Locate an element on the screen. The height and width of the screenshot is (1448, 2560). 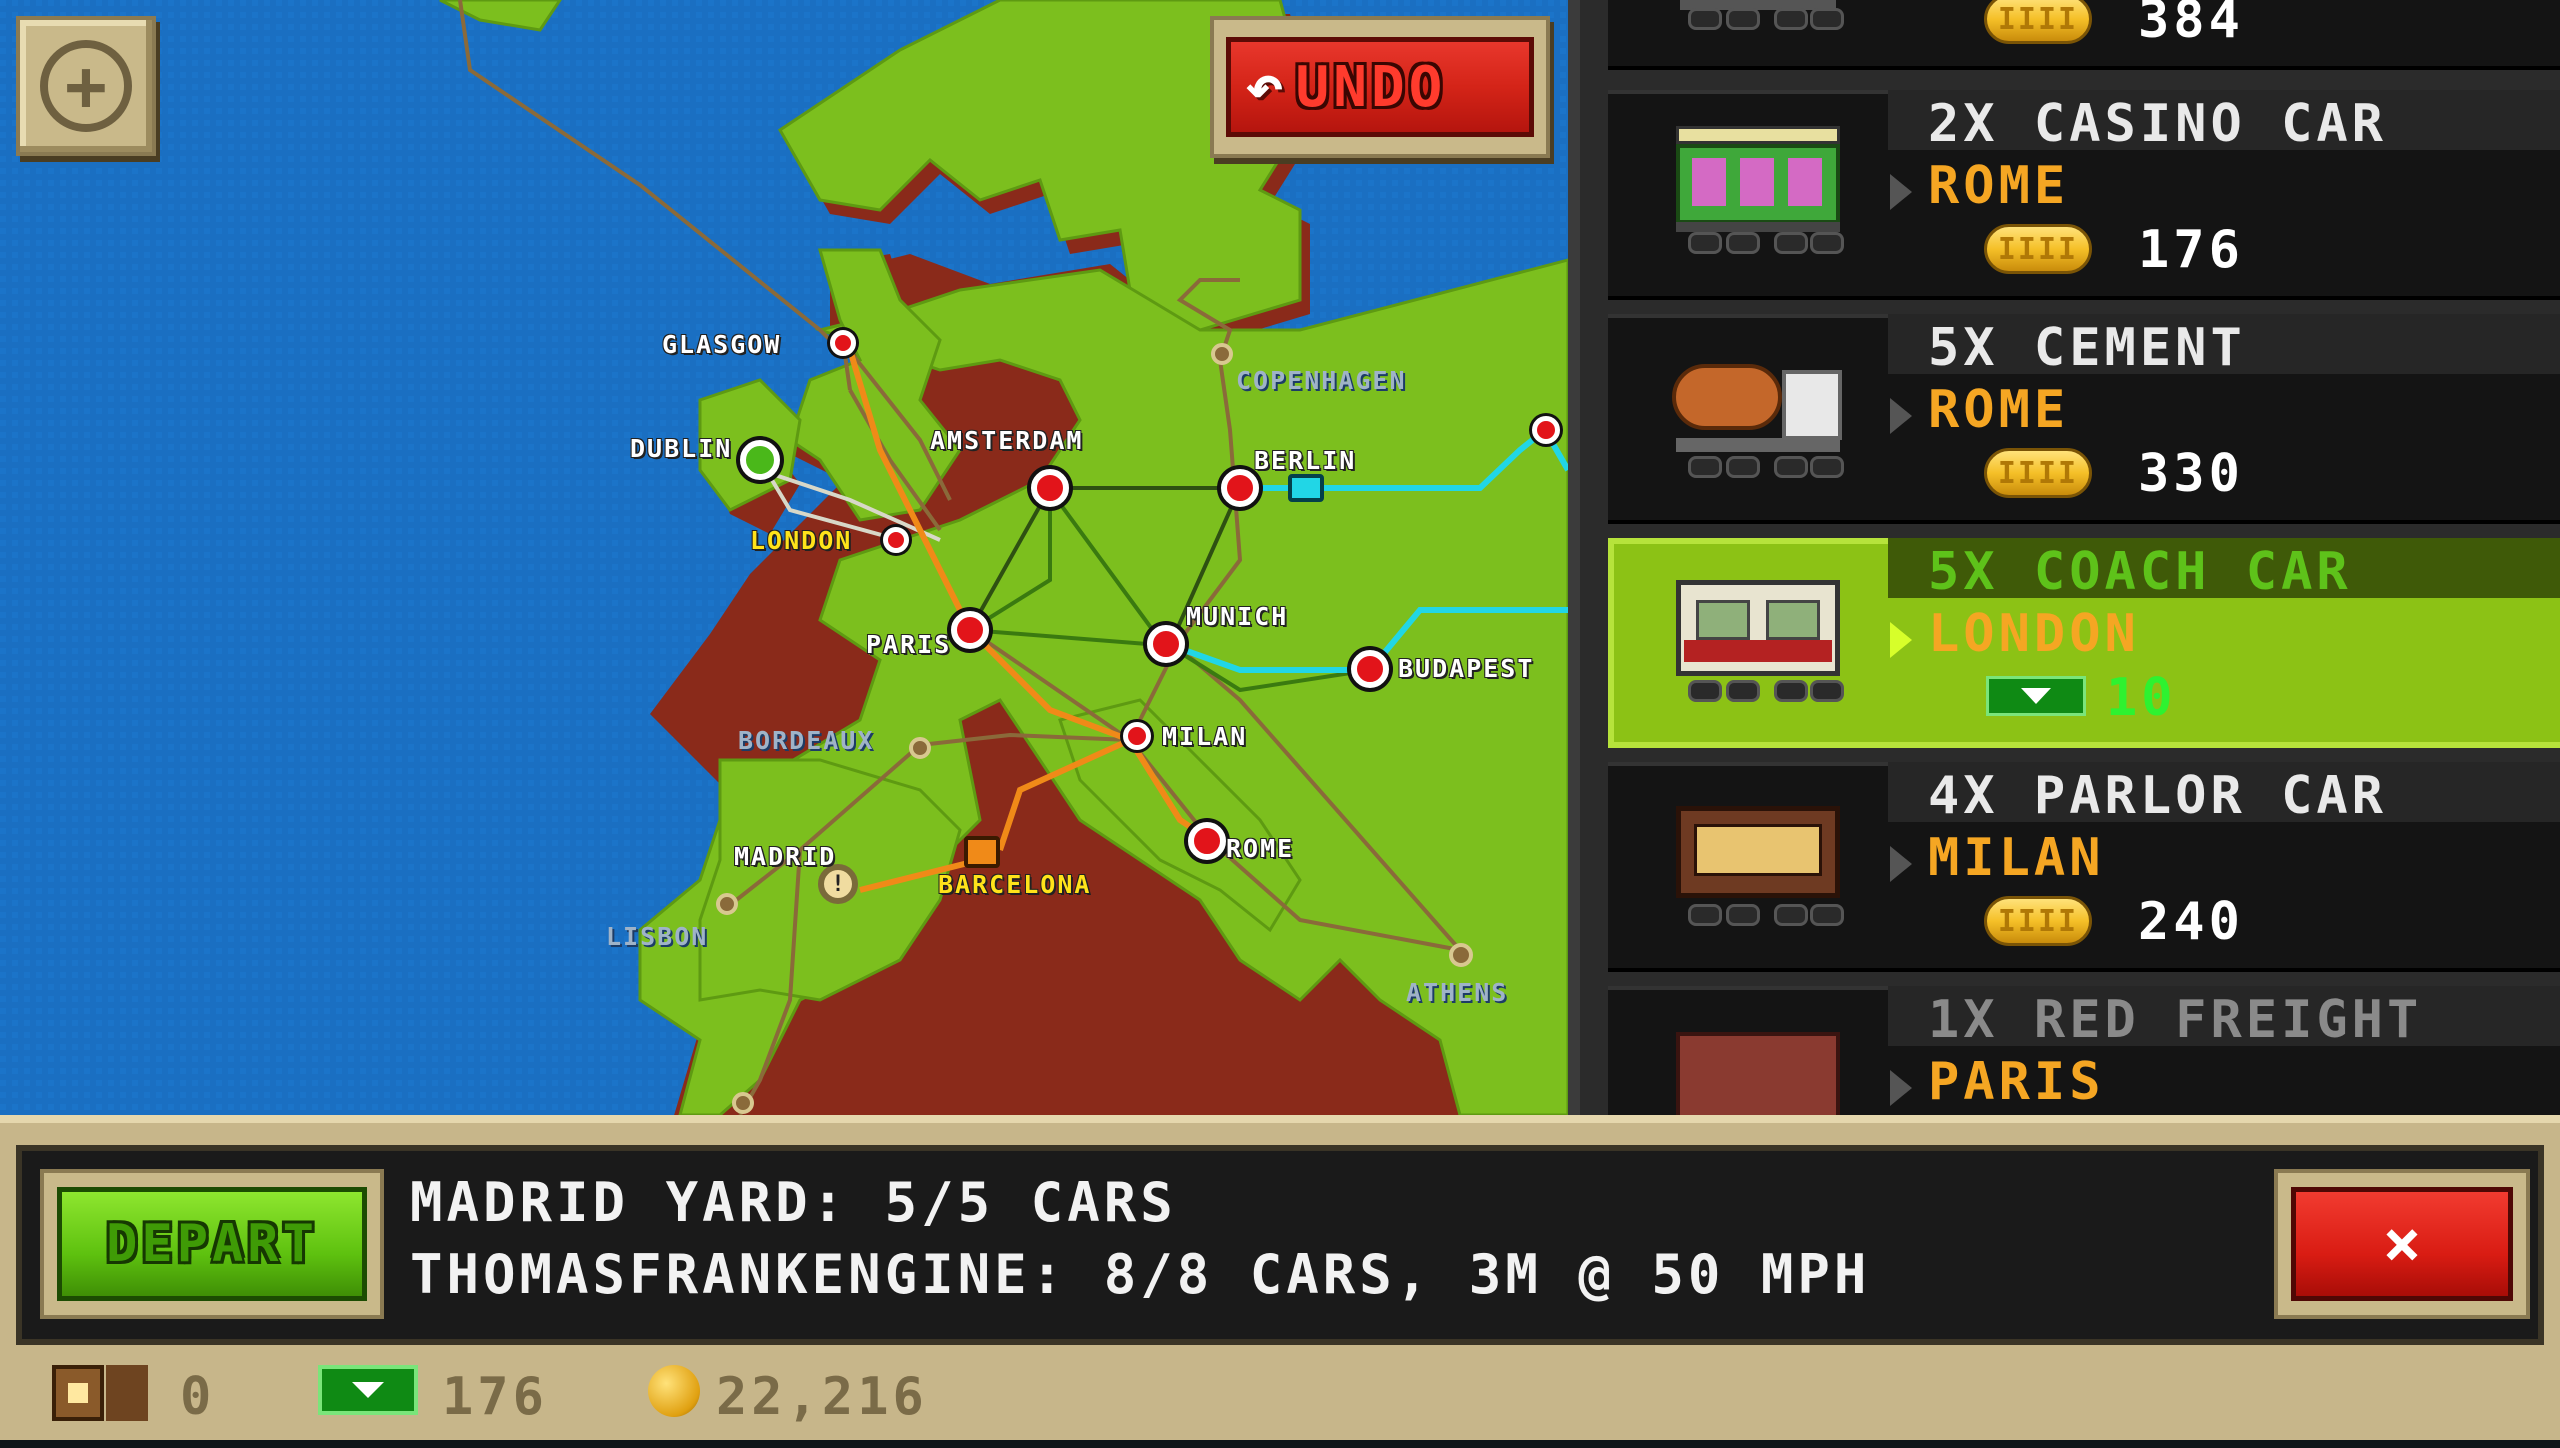
engine-status: THOMASFRANKENGINE: 8/8 CARS, 3M @ 50 MPH is located at coordinates (1140, 1274).